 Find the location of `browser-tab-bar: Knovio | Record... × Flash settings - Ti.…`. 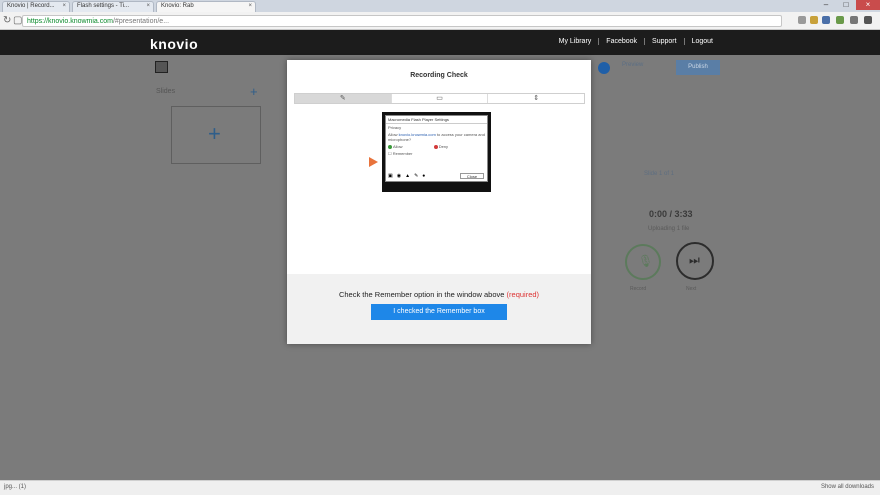

browser-tab-bar: Knovio | Record... × Flash settings - Ti.… is located at coordinates (440, 6).